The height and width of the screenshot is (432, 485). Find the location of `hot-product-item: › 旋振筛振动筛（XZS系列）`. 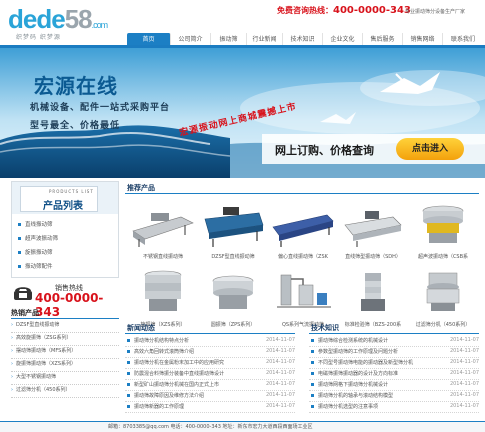

hot-product-item: › 旋振筛振动筛（XZS系列） is located at coordinates (65, 366).